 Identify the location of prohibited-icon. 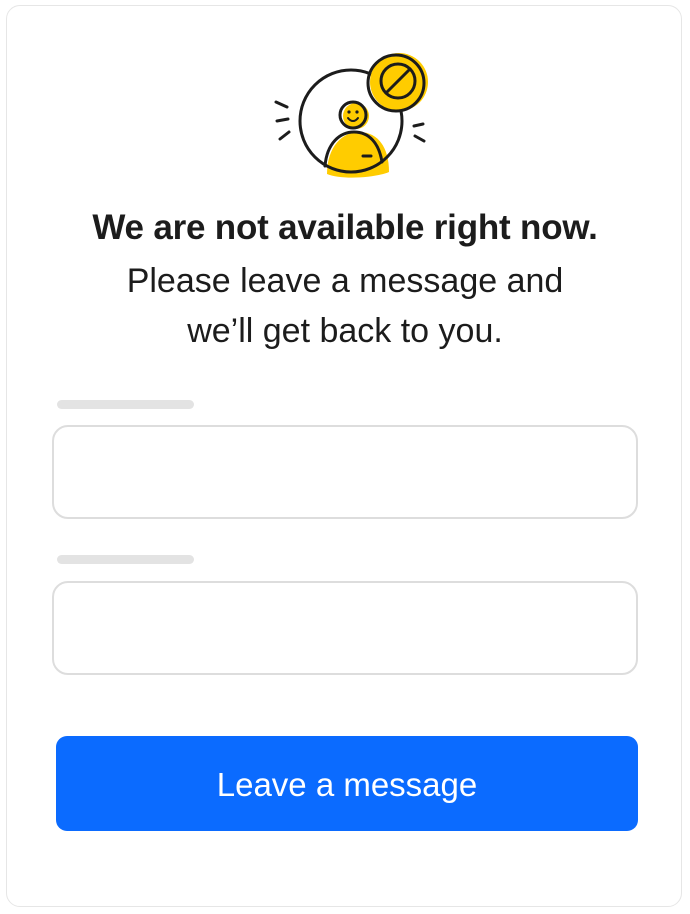
(397, 83).